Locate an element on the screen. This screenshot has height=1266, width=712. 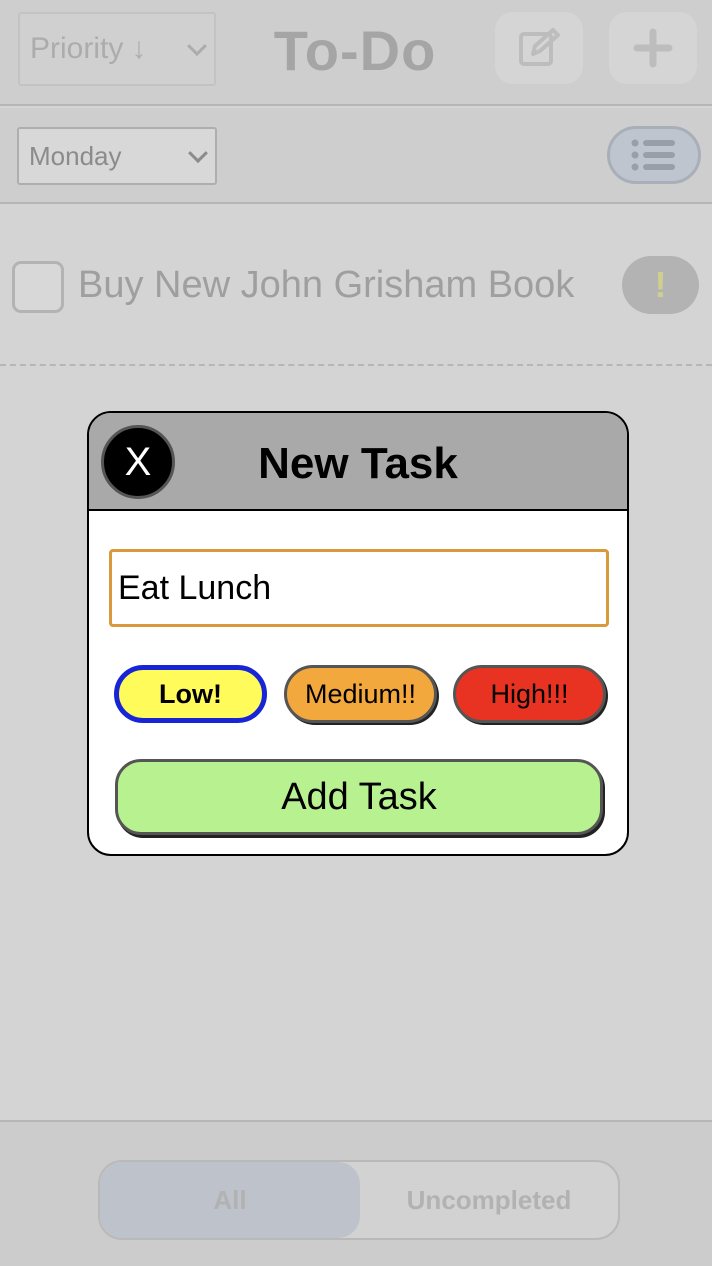
priority-high-button: High!!! is located at coordinates (529, 694).